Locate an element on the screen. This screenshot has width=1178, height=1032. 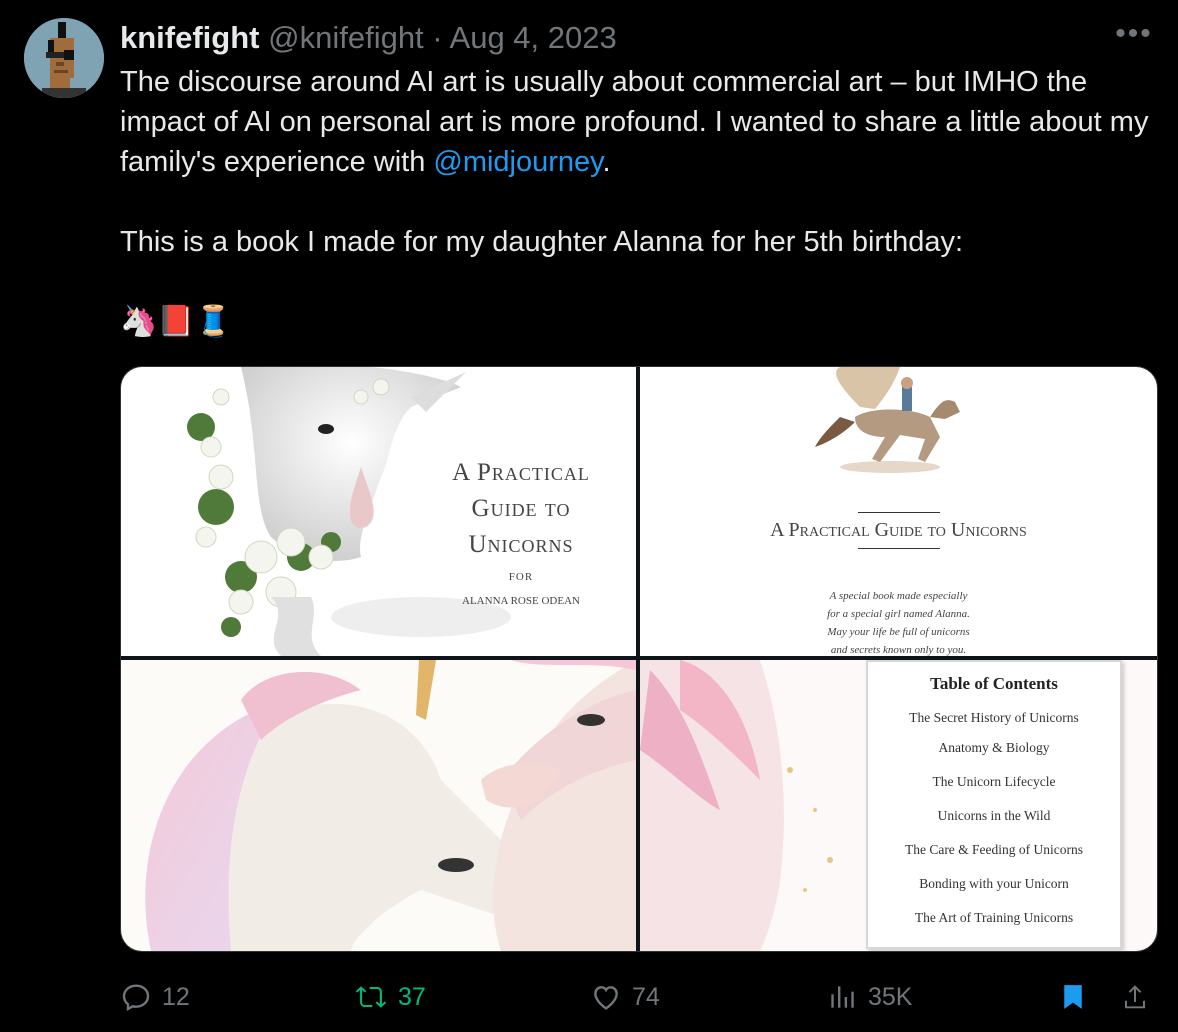
toc-item: Unicorns in the Wild is located at coordinates (994, 815).